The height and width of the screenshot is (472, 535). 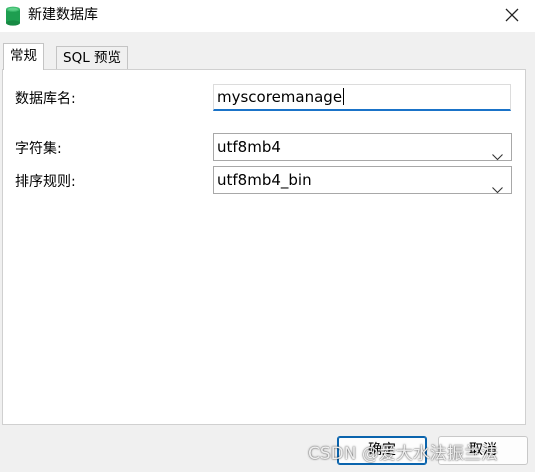 I want to click on close-button, so click(x=512, y=16).